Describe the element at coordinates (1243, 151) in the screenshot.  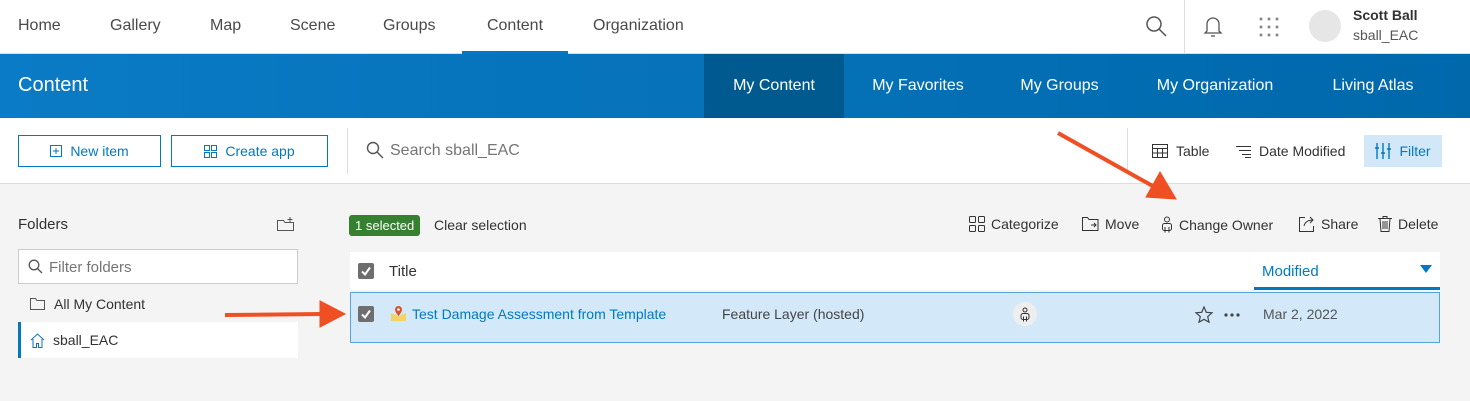
I see `sort-icon` at that location.